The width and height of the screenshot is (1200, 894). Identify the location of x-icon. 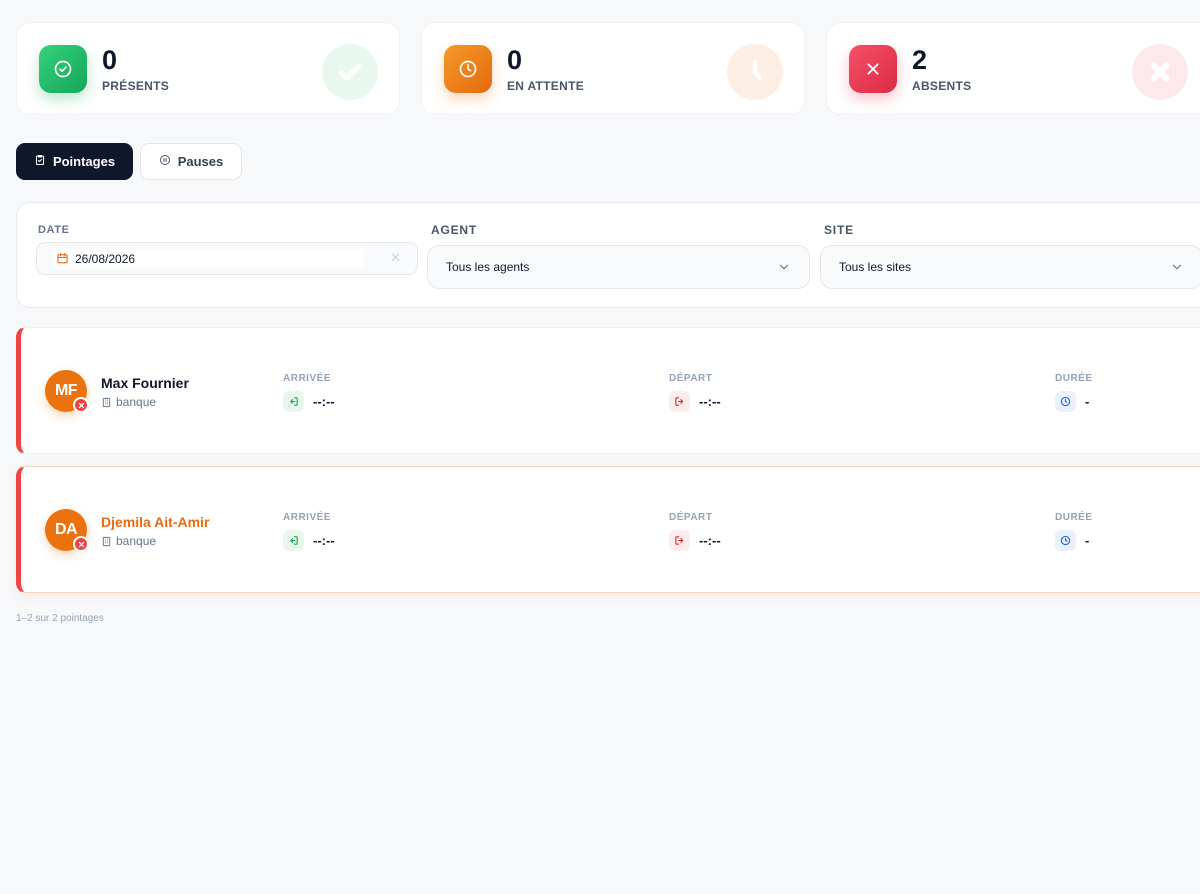
(873, 69).